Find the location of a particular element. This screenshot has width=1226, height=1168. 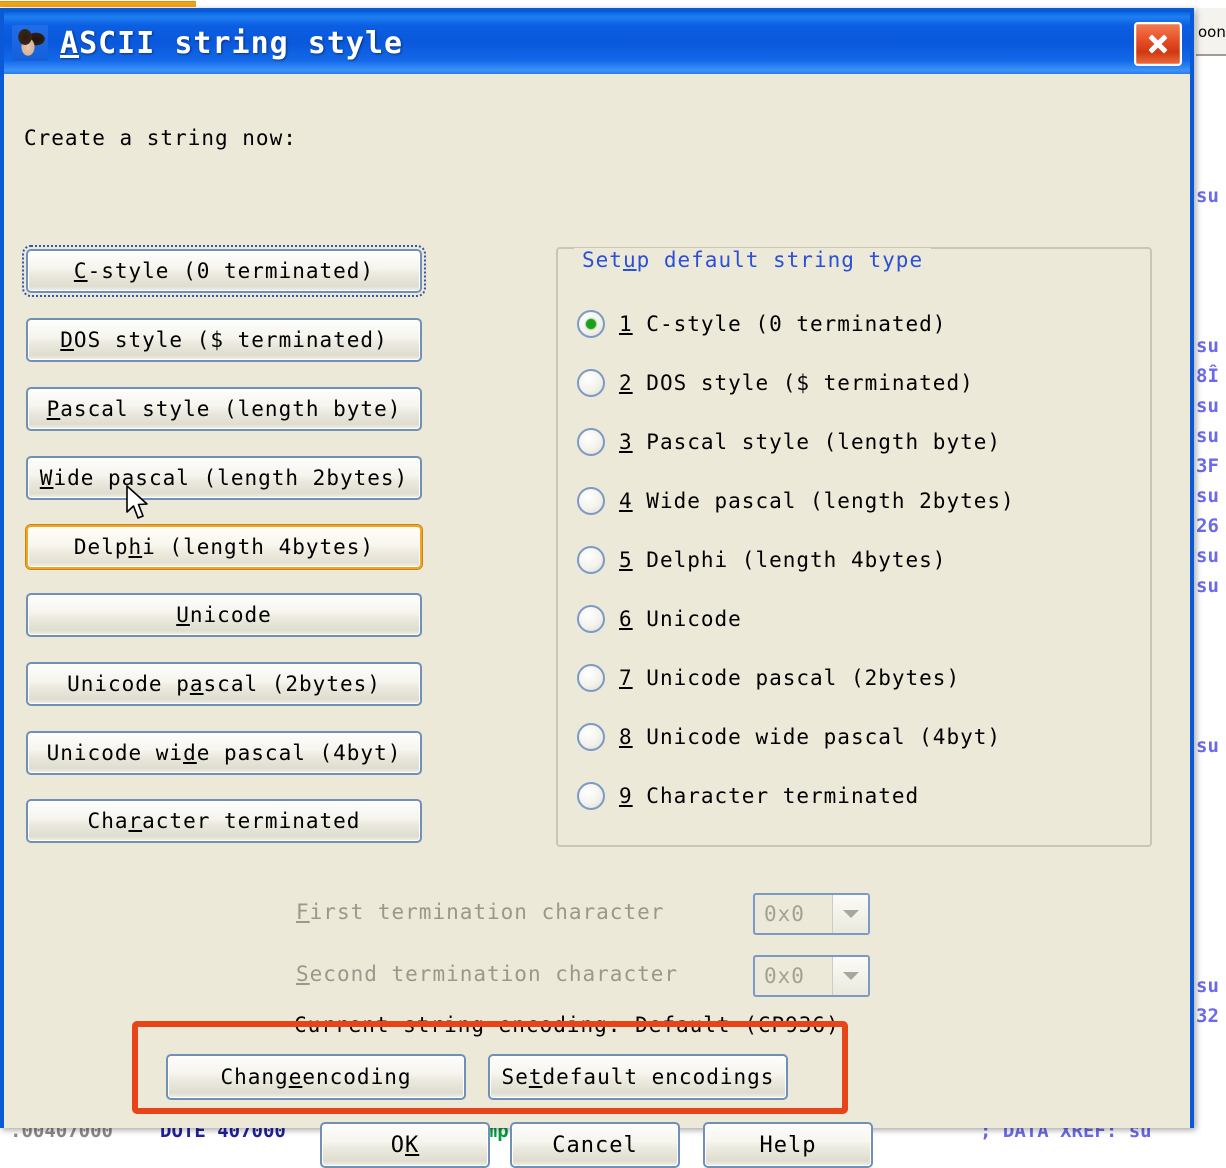

default-string-type-radio-6: 6 Unicode is located at coordinates (659, 619).